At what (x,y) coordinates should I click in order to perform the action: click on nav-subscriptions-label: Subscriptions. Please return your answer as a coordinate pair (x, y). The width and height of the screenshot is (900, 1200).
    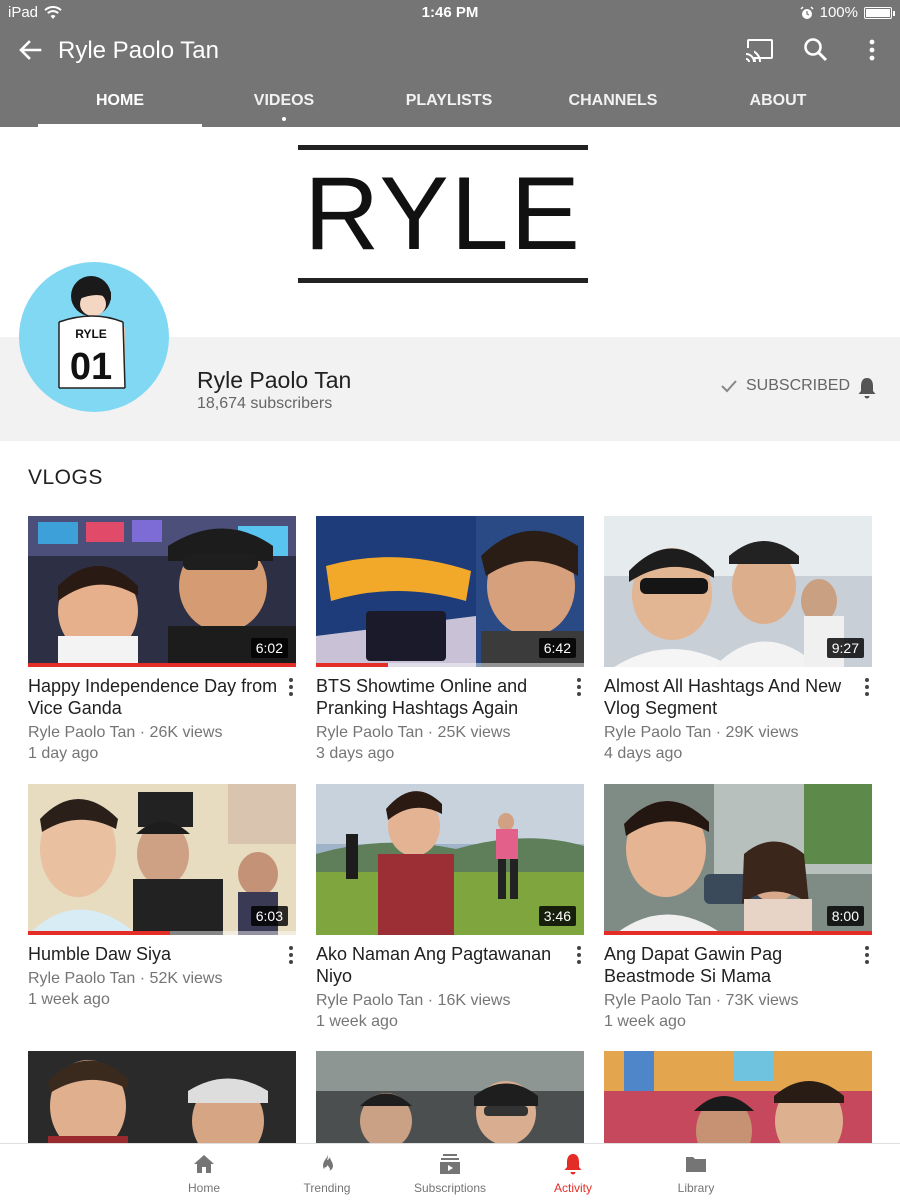
    Looking at the image, I should click on (450, 1188).